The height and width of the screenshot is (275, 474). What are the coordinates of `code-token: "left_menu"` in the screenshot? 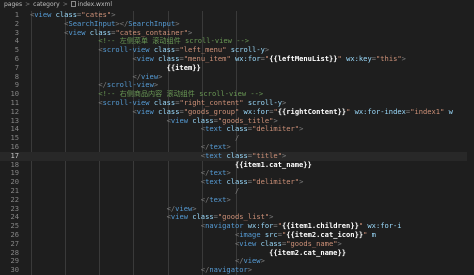 It's located at (203, 50).